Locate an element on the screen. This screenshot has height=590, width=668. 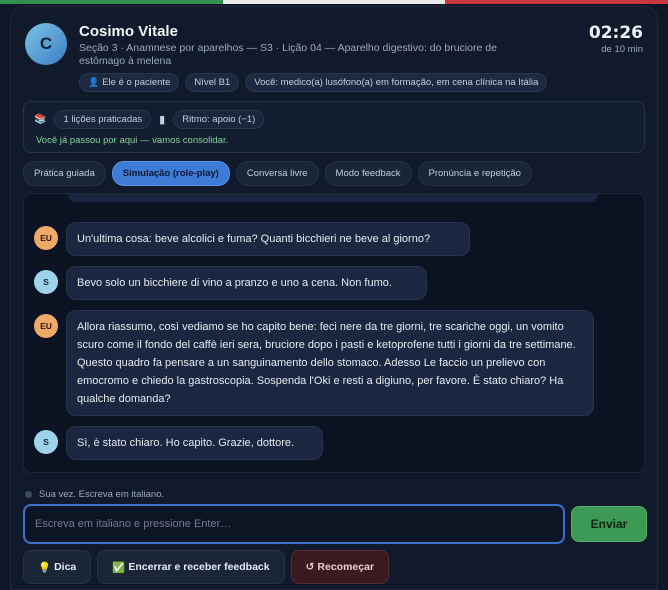
flag-red is located at coordinates (556, 2).